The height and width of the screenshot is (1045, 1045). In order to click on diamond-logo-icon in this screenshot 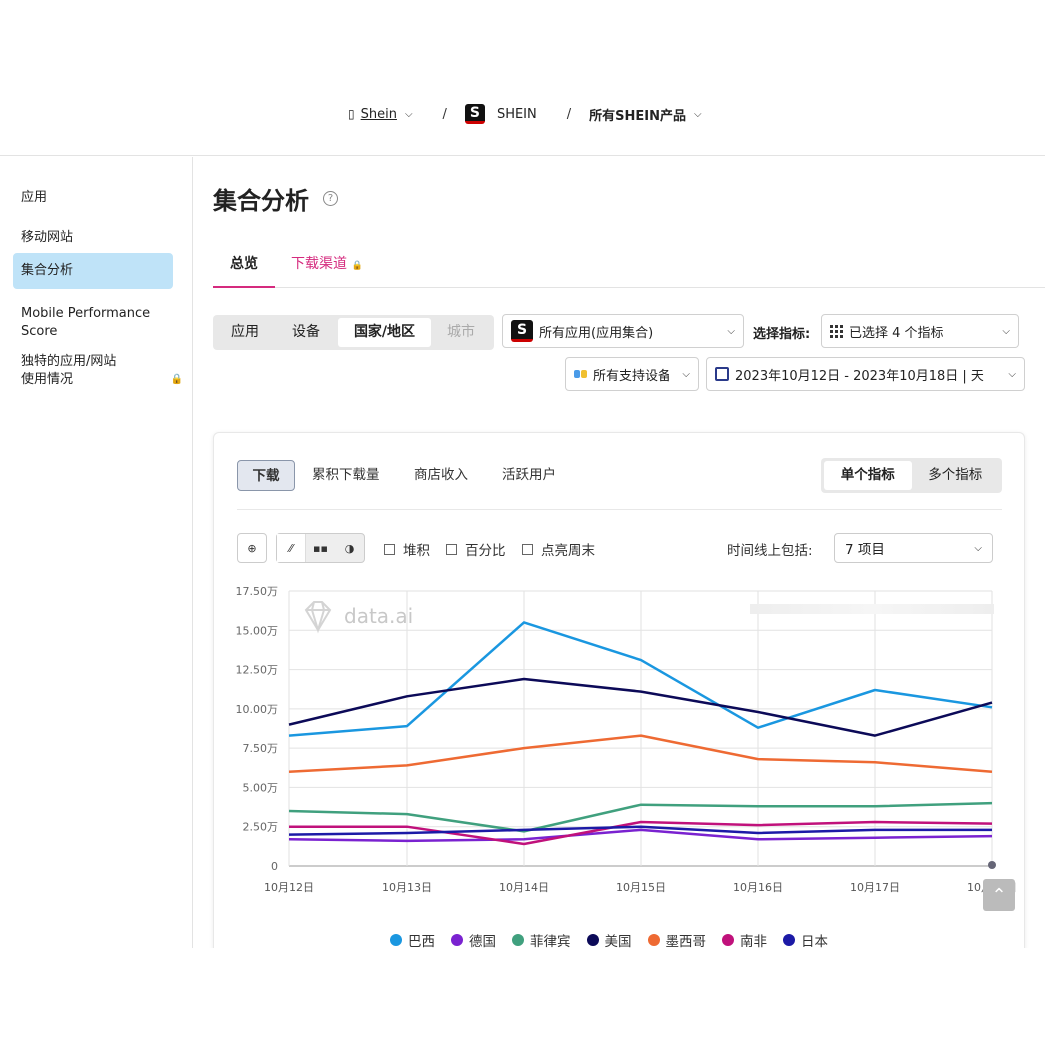, I will do `click(318, 617)`.